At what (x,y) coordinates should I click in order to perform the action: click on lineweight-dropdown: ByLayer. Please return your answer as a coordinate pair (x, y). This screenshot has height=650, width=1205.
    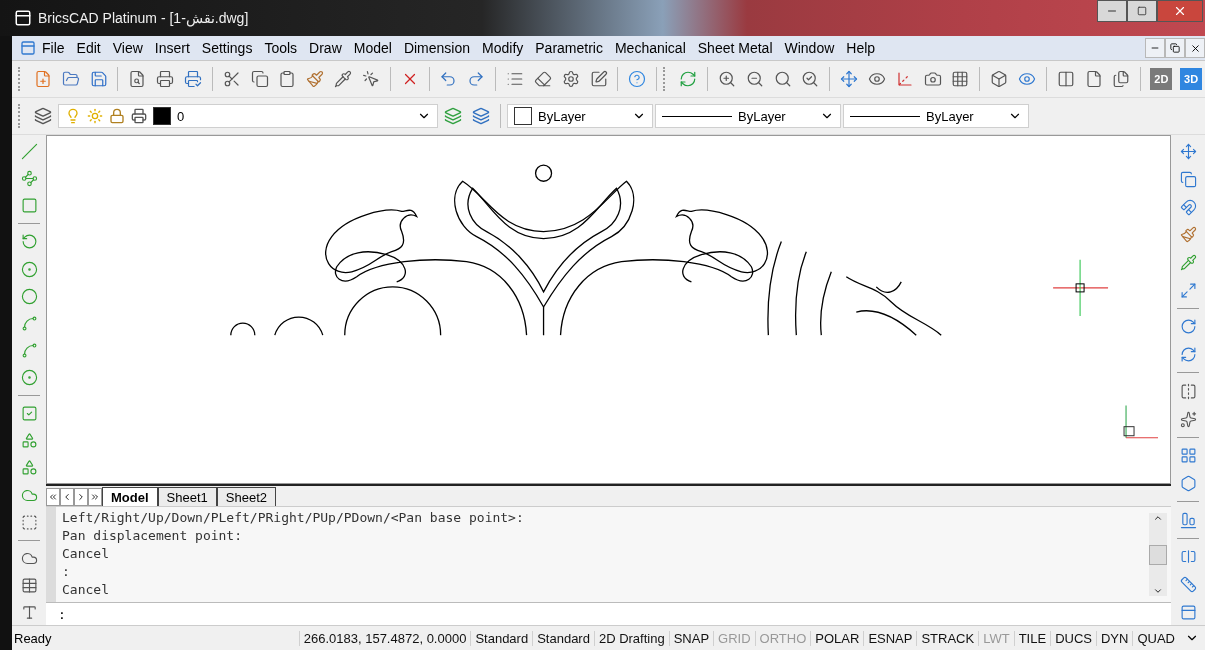
    Looking at the image, I should click on (936, 116).